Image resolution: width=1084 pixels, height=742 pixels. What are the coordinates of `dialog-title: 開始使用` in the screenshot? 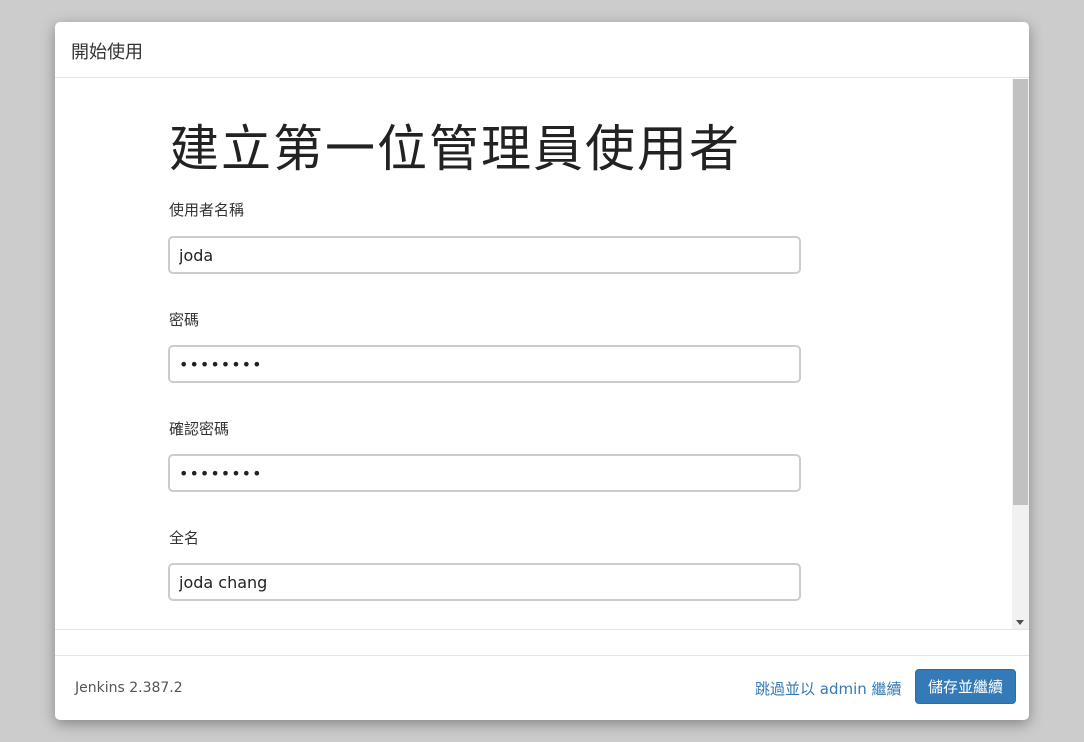 It's located at (107, 52).